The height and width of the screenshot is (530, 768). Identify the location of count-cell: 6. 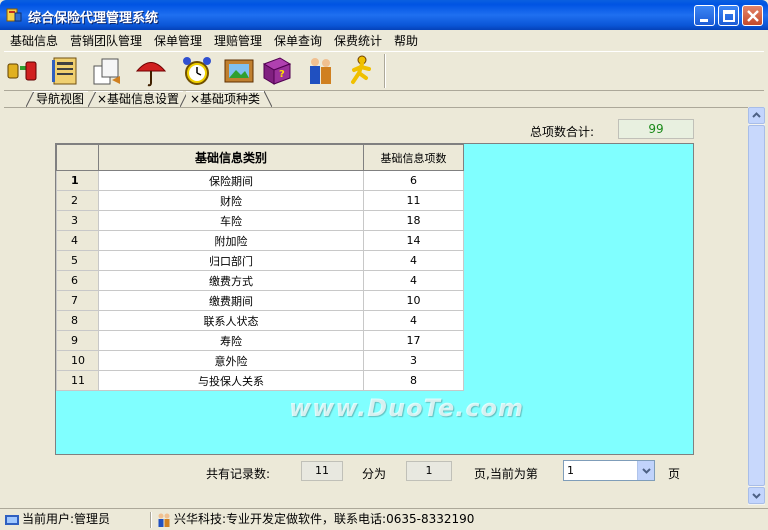
(413, 180).